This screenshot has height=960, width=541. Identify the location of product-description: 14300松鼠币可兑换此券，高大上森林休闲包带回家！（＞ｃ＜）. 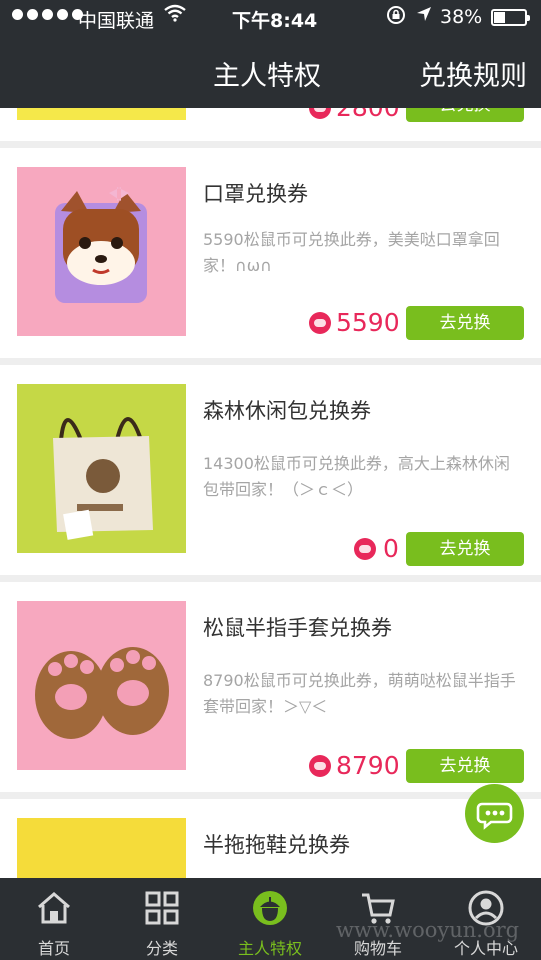
(356, 476).